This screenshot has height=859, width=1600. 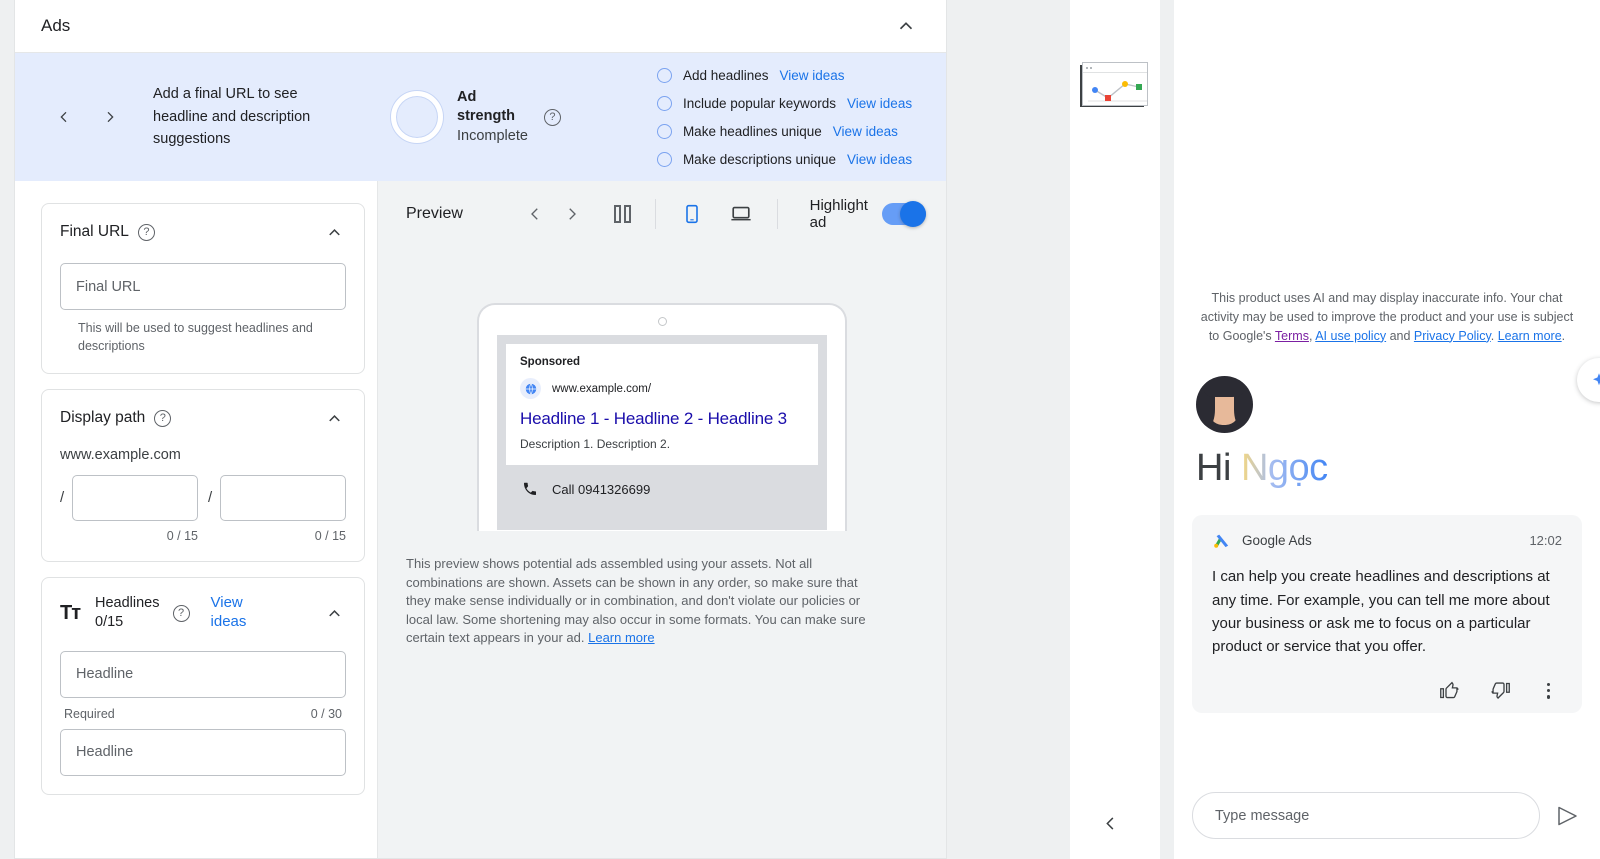 I want to click on user-avatar, so click(x=1224, y=405).